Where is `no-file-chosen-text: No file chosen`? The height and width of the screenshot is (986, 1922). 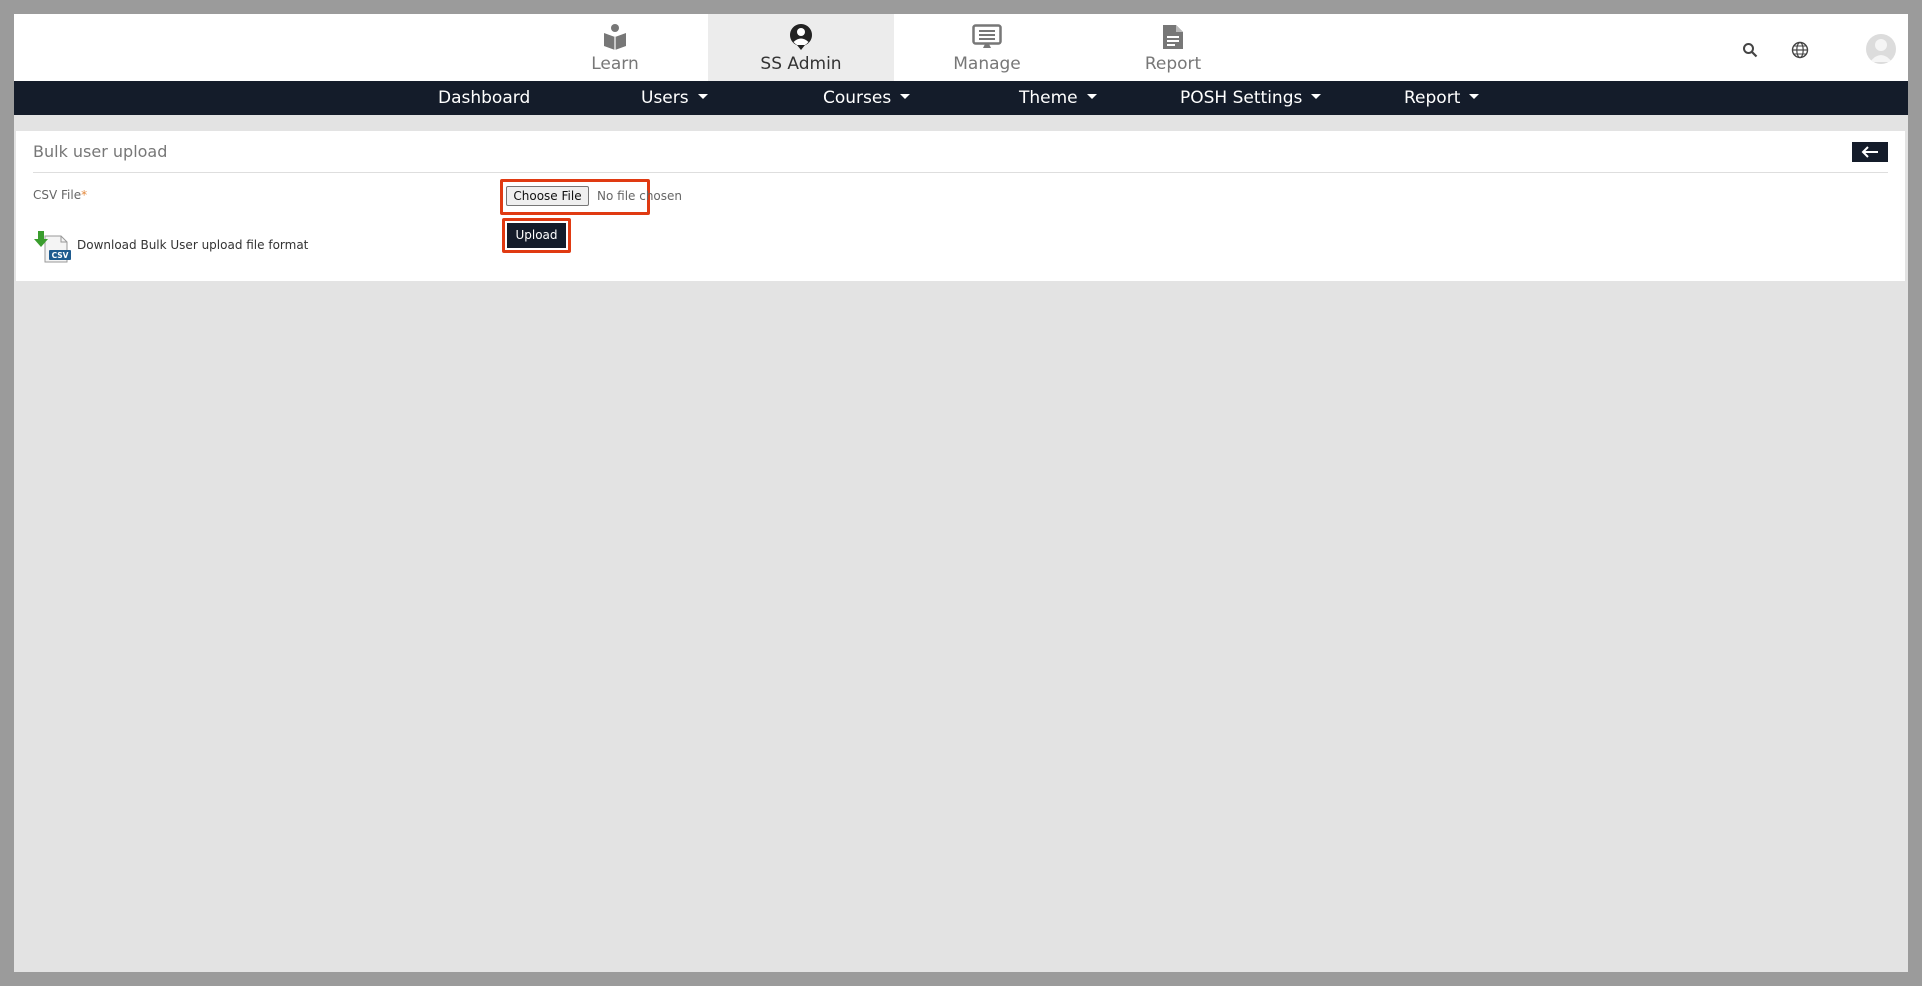 no-file-chosen-text: No file chosen is located at coordinates (640, 196).